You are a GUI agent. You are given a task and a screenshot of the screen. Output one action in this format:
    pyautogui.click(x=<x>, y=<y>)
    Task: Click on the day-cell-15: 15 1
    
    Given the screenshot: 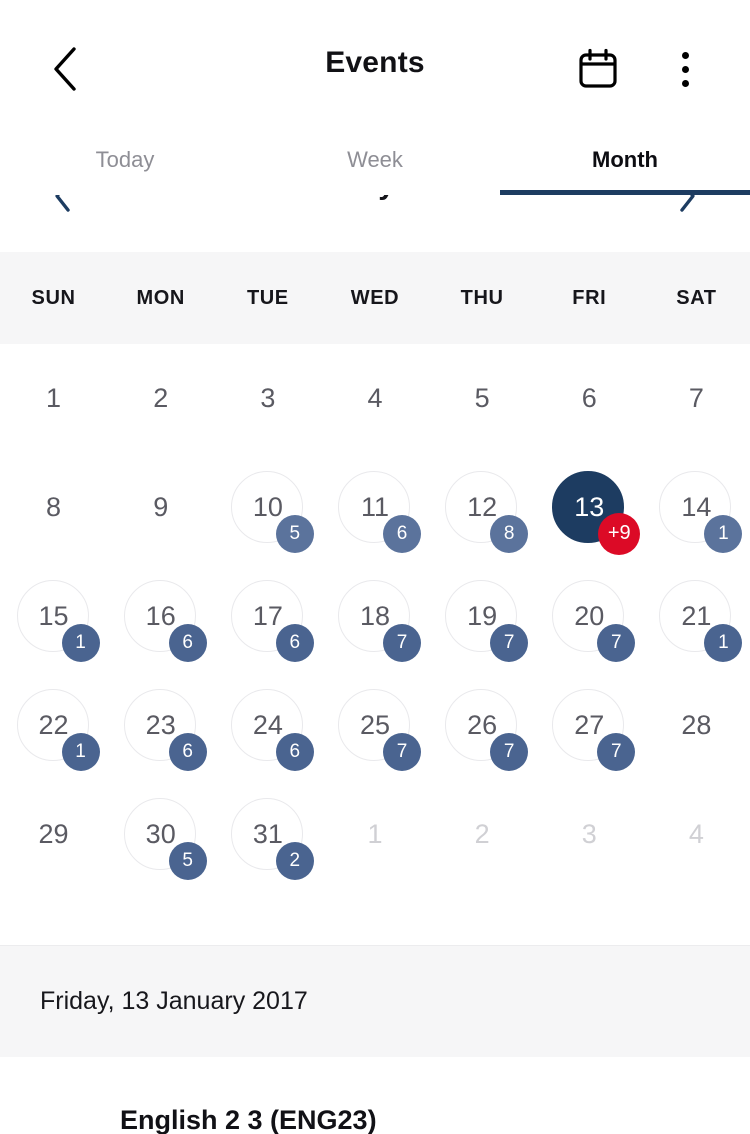 What is the action you would take?
    pyautogui.click(x=53, y=616)
    